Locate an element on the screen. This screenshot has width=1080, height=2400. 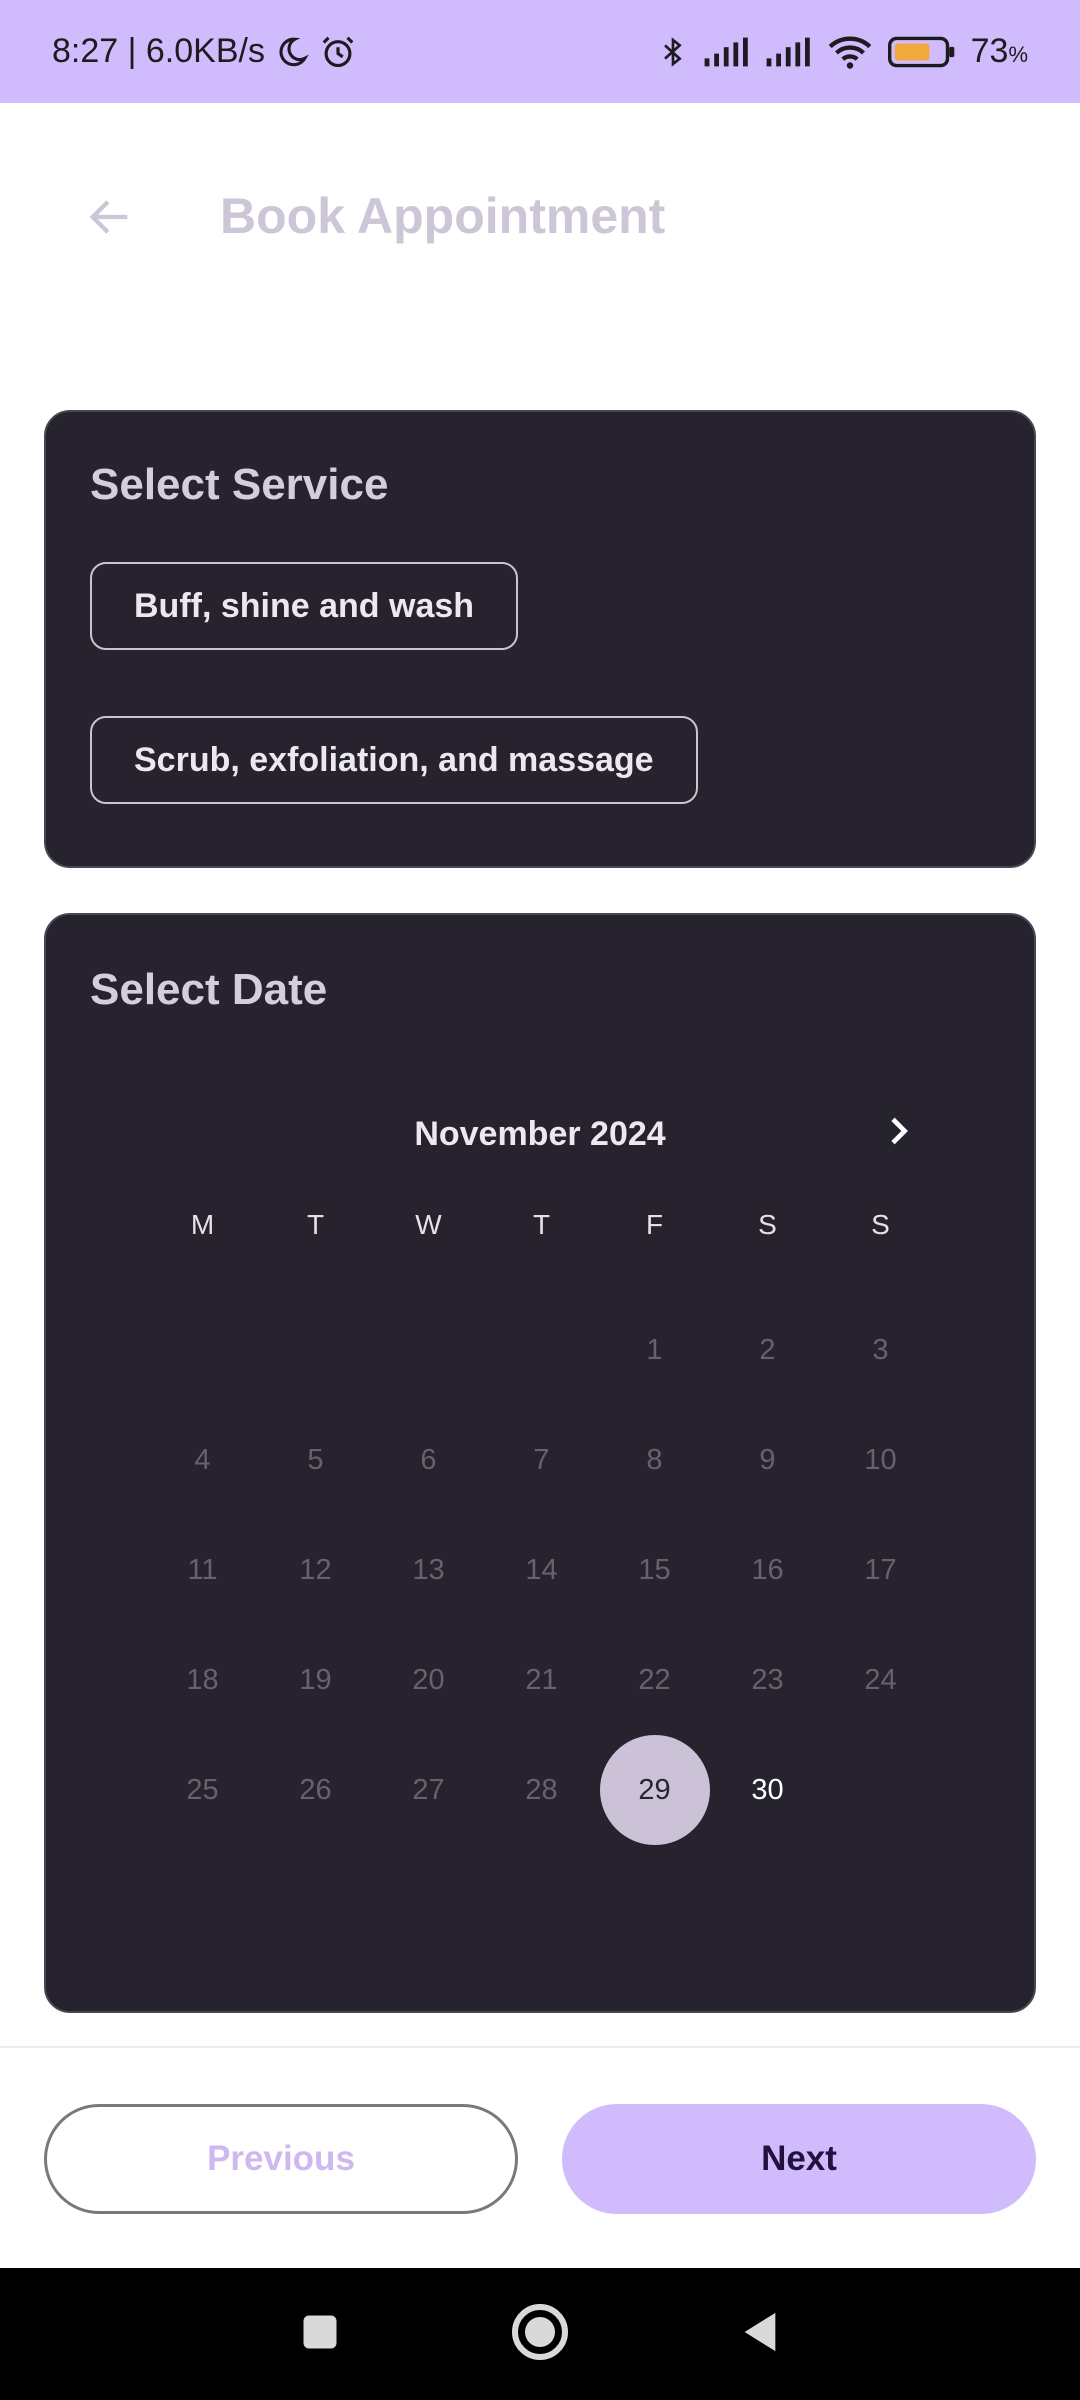
calendar-day: 7 is located at coordinates (541, 1459).